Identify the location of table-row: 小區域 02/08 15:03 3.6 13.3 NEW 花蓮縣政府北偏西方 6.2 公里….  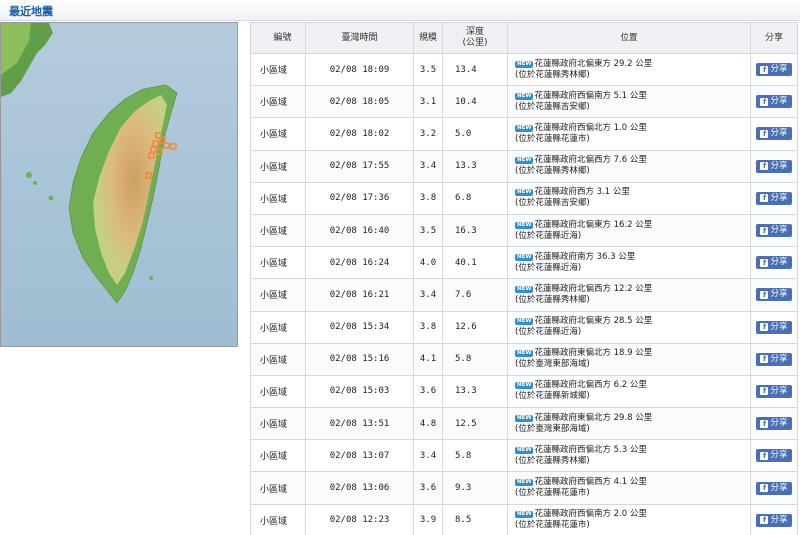
(524, 391).